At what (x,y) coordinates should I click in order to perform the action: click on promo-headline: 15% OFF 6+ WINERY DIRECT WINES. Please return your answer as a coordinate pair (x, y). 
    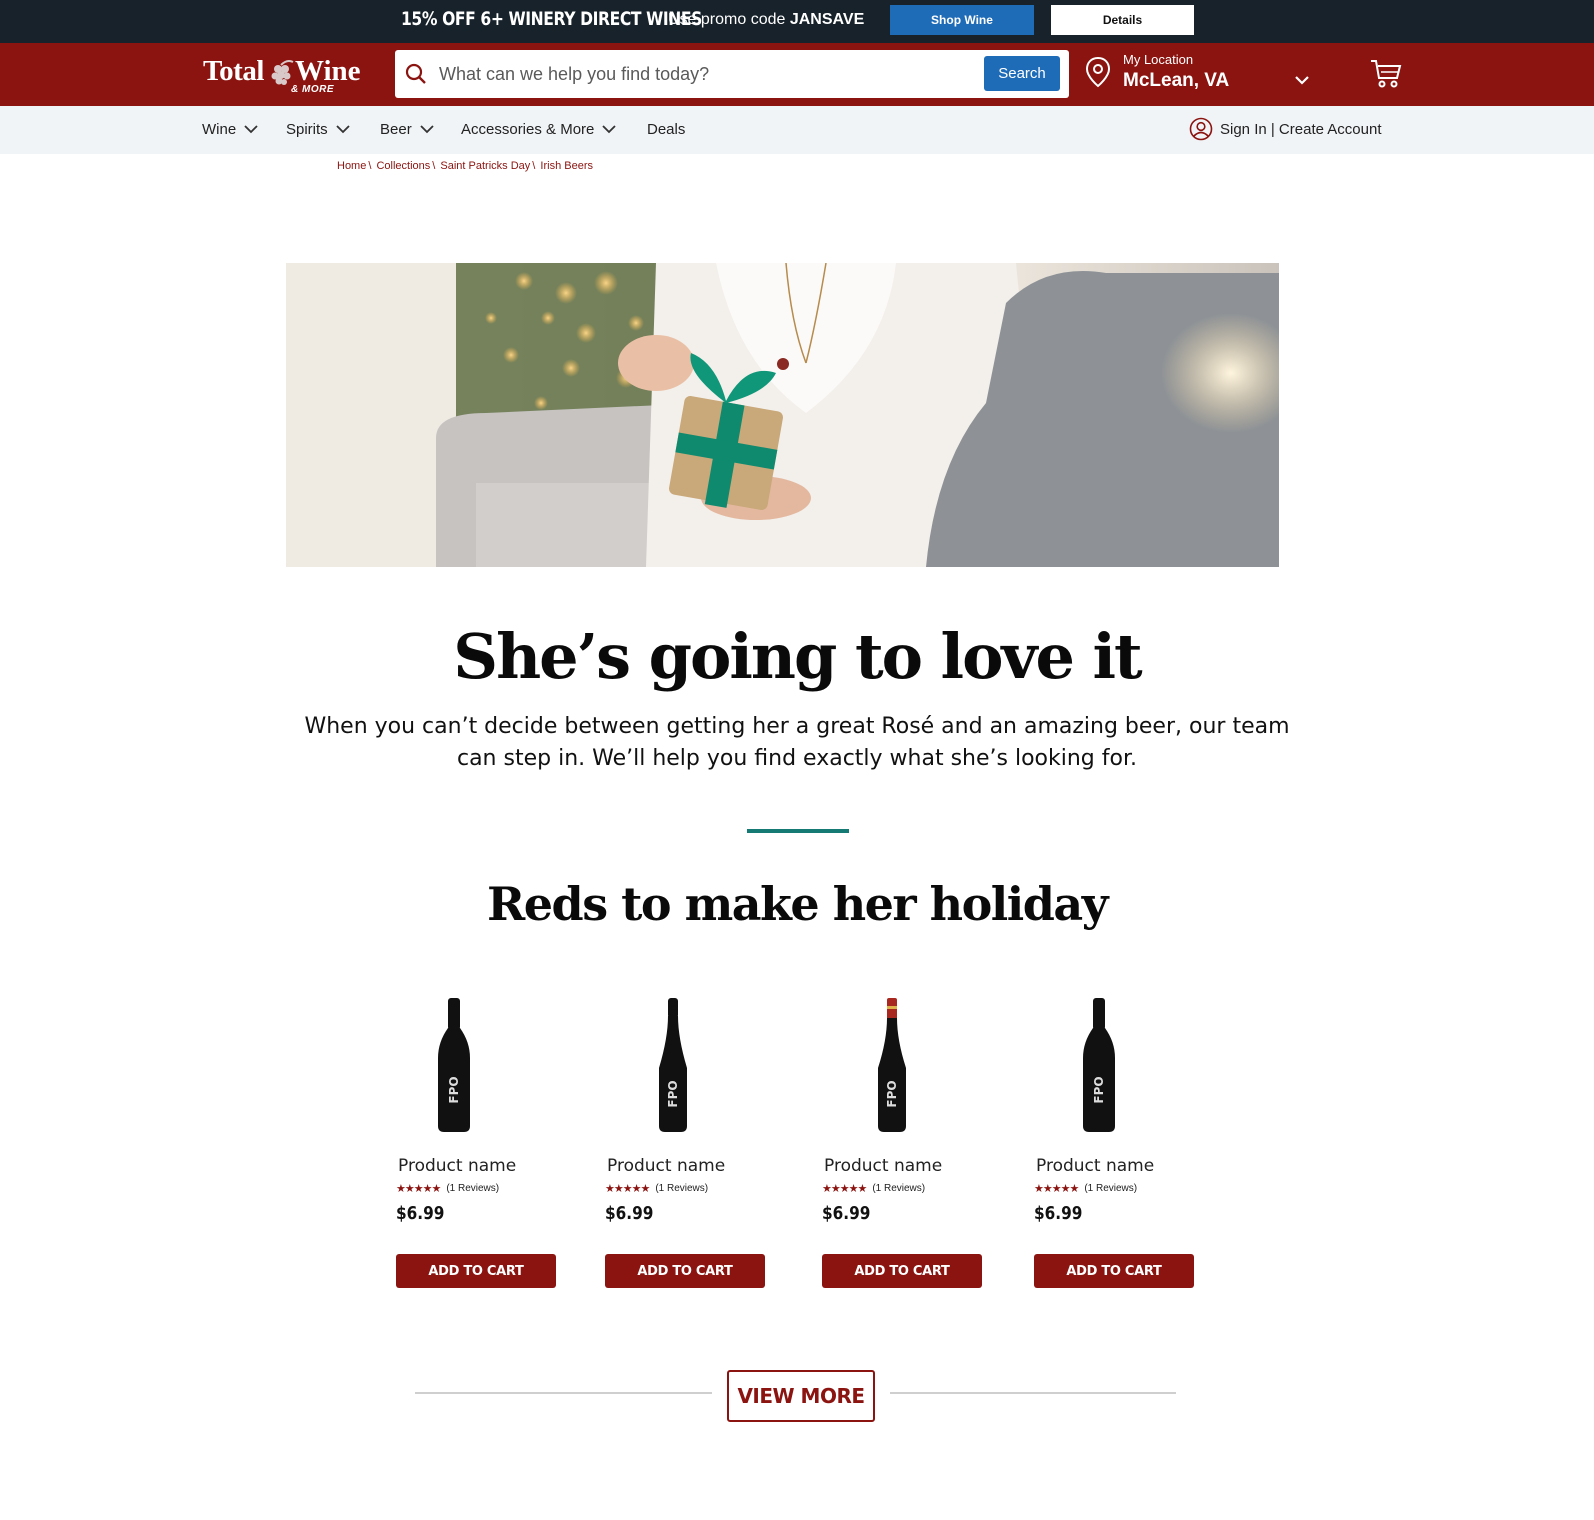
    Looking at the image, I should click on (551, 19).